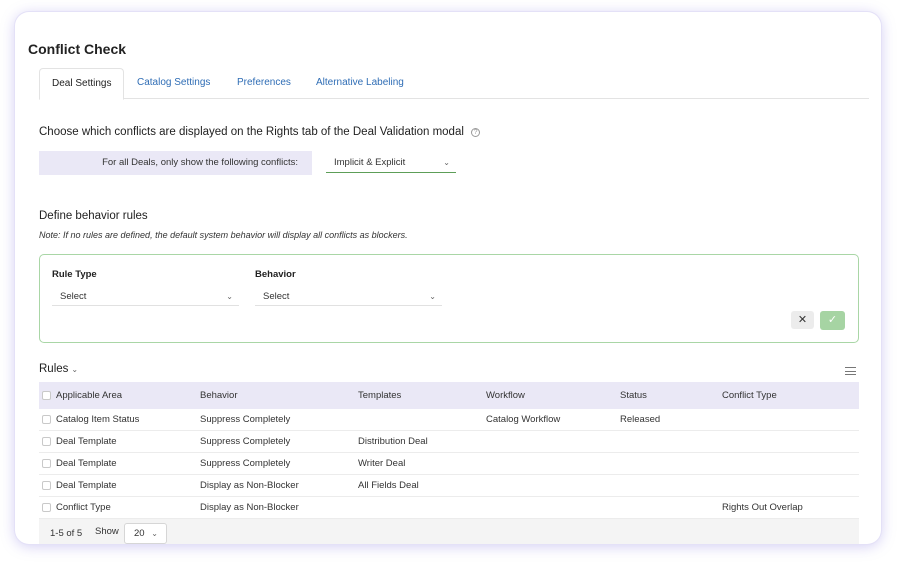 The width and height of the screenshot is (898, 562). Describe the element at coordinates (393, 441) in the screenshot. I see `cell-templates: Distribution Deal` at that location.